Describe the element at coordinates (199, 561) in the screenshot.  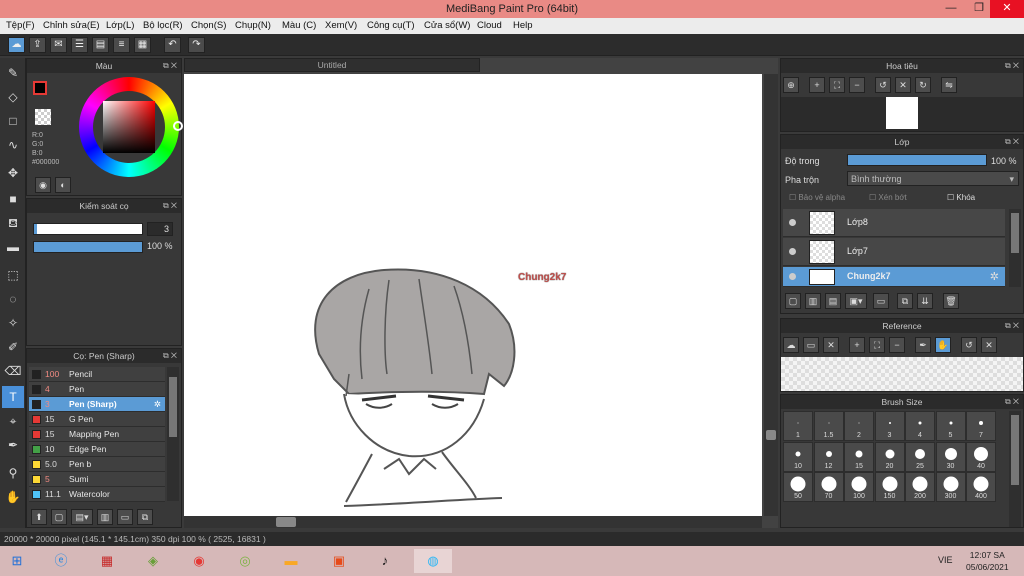
I see `chrome-icon: ◉` at that location.